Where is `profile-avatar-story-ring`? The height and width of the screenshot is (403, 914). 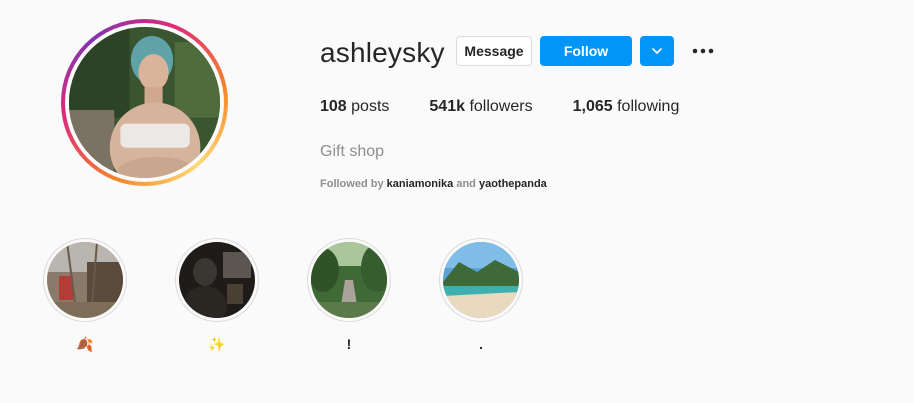 profile-avatar-story-ring is located at coordinates (144, 102).